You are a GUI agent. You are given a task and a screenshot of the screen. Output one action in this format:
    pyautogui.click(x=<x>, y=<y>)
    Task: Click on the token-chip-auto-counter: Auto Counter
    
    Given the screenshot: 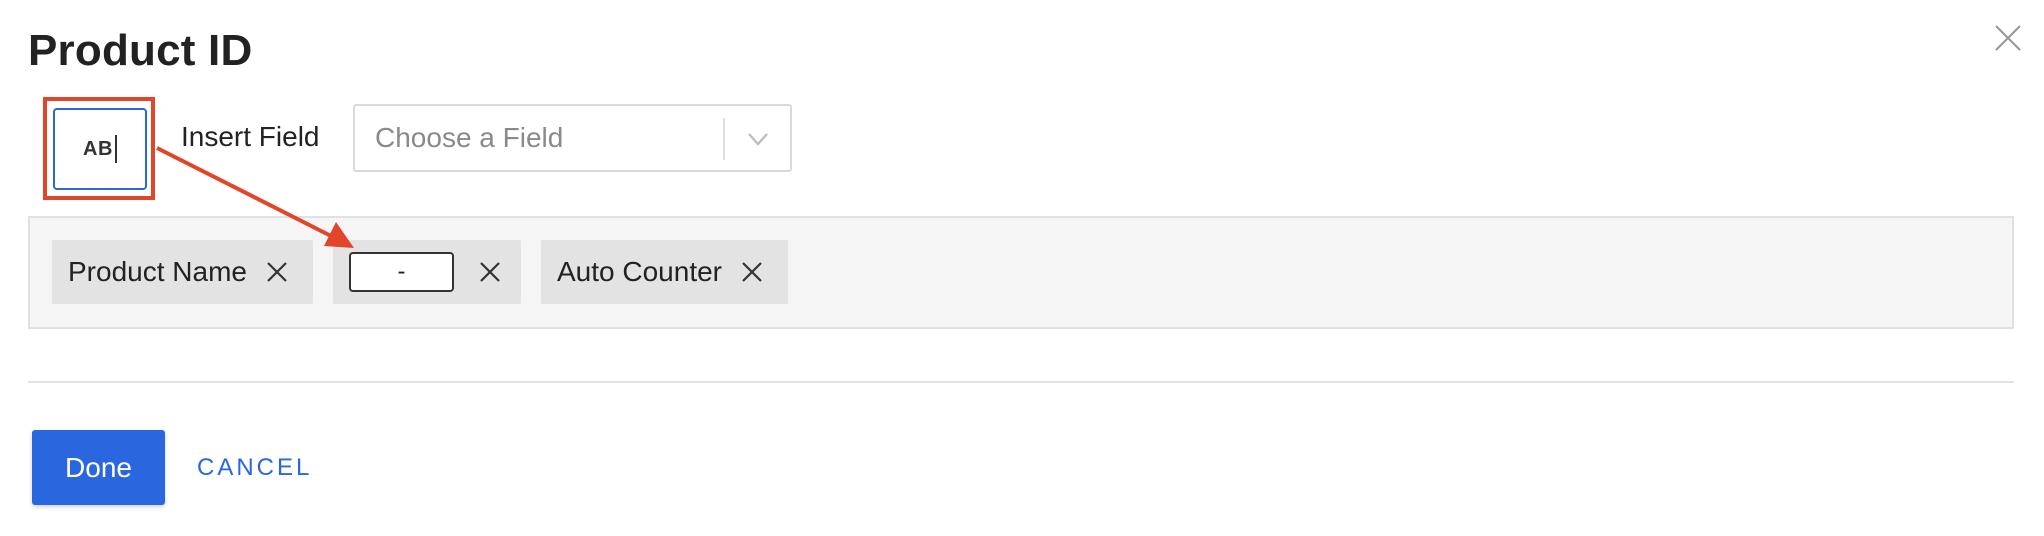 What is the action you would take?
    pyautogui.click(x=664, y=272)
    